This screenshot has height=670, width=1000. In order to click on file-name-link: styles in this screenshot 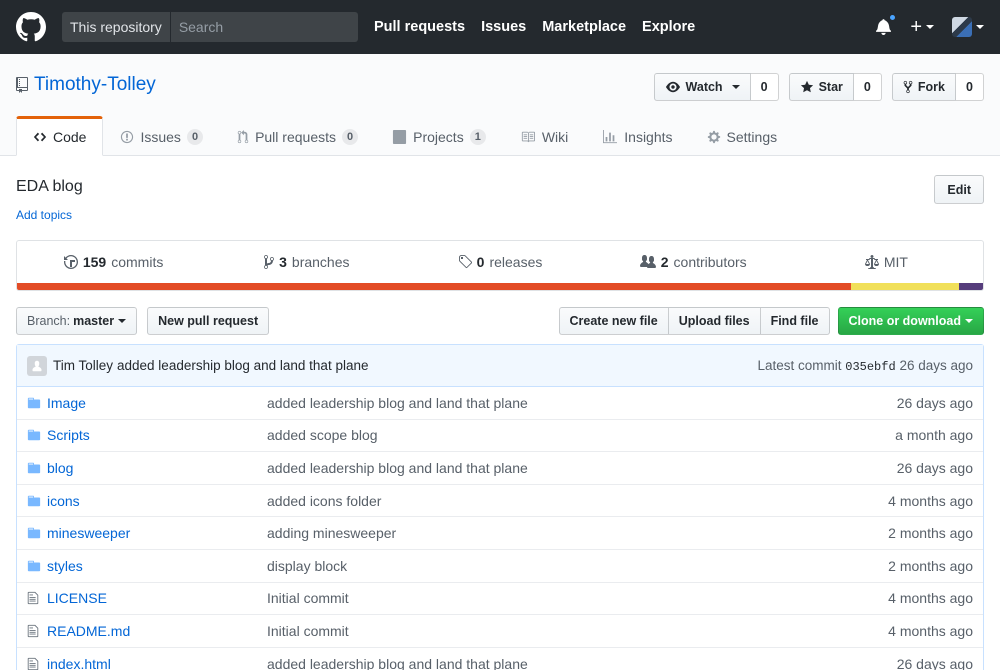, I will do `click(157, 566)`.